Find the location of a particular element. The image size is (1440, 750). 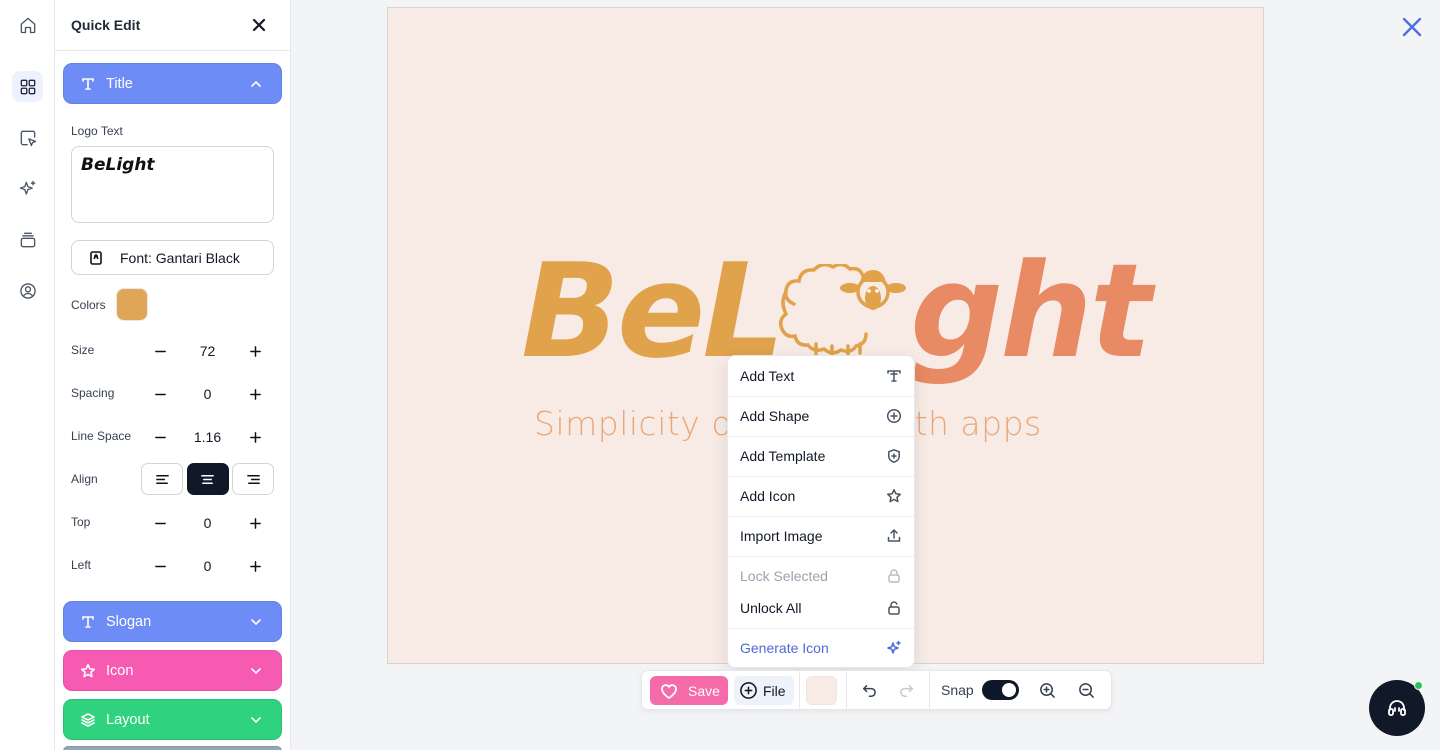

section-slogan-header: Slogan is located at coordinates (172, 621).